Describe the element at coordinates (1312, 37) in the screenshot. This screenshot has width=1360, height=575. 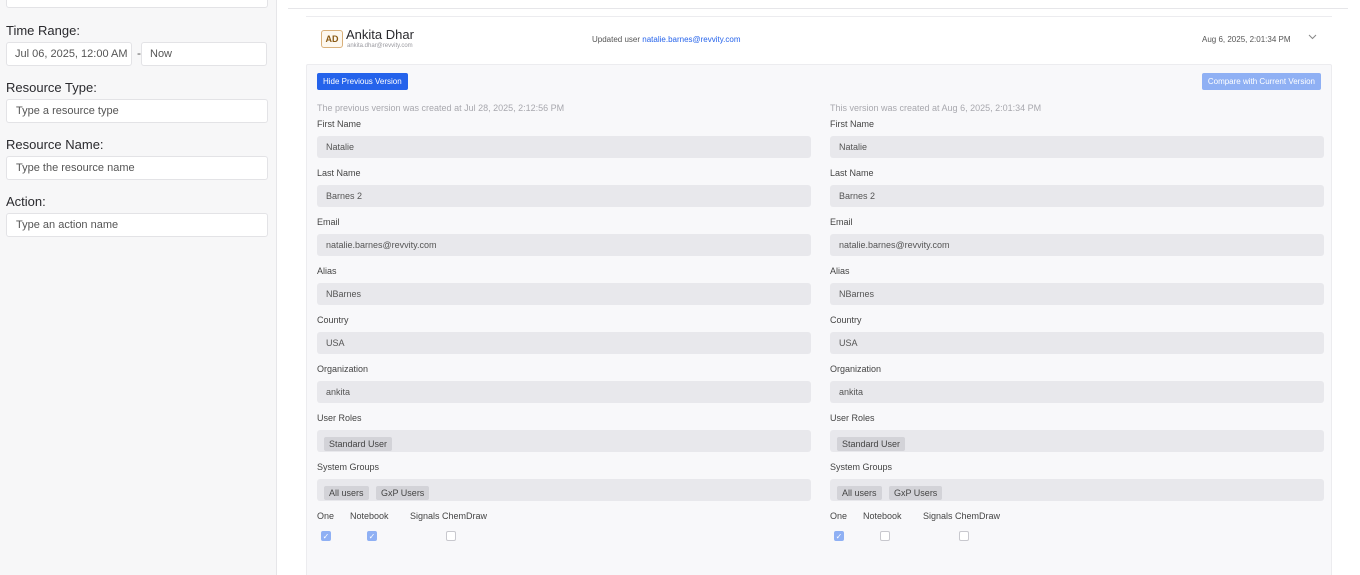
I see `chevron-down-icon` at that location.